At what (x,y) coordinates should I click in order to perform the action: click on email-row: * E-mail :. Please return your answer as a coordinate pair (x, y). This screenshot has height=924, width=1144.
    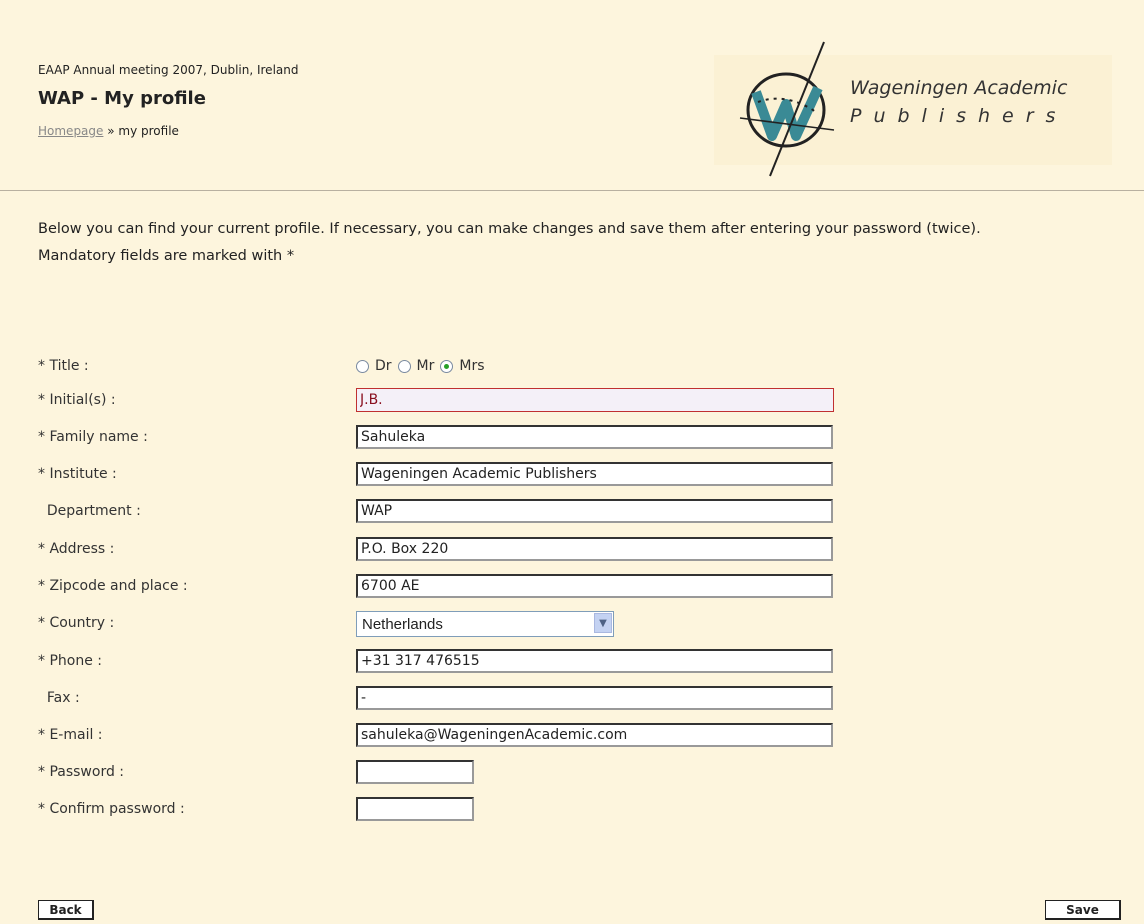
    Looking at the image, I should click on (583, 736).